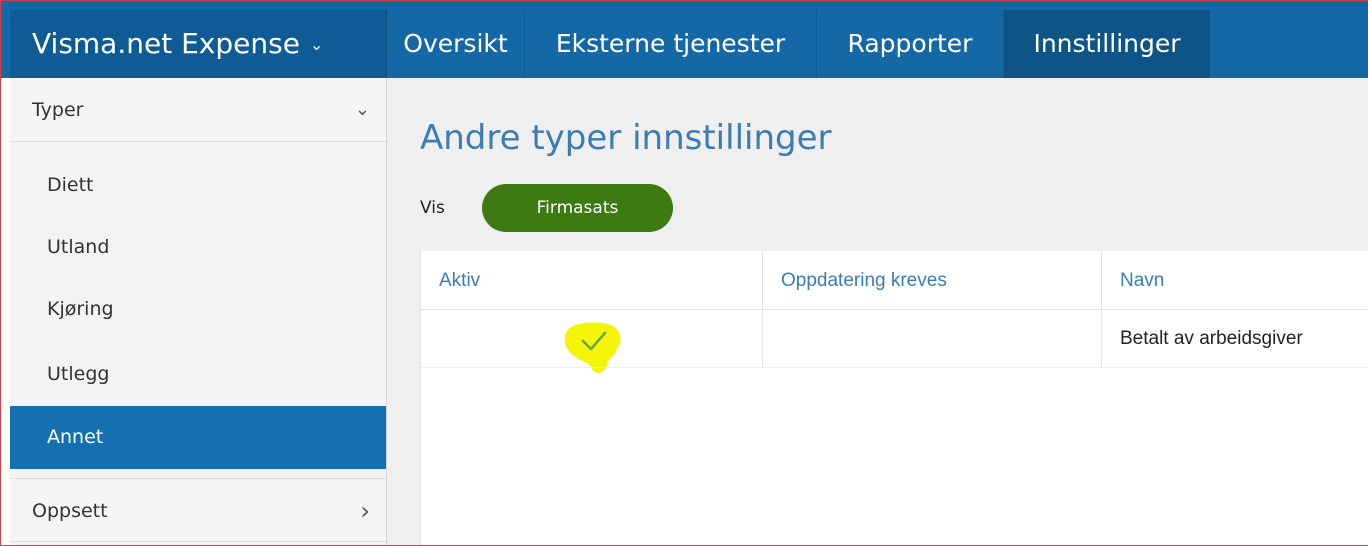 Image resolution: width=1368 pixels, height=546 pixels. What do you see at coordinates (932, 338) in the screenshot?
I see `cell-oppdatering-kreves` at bounding box center [932, 338].